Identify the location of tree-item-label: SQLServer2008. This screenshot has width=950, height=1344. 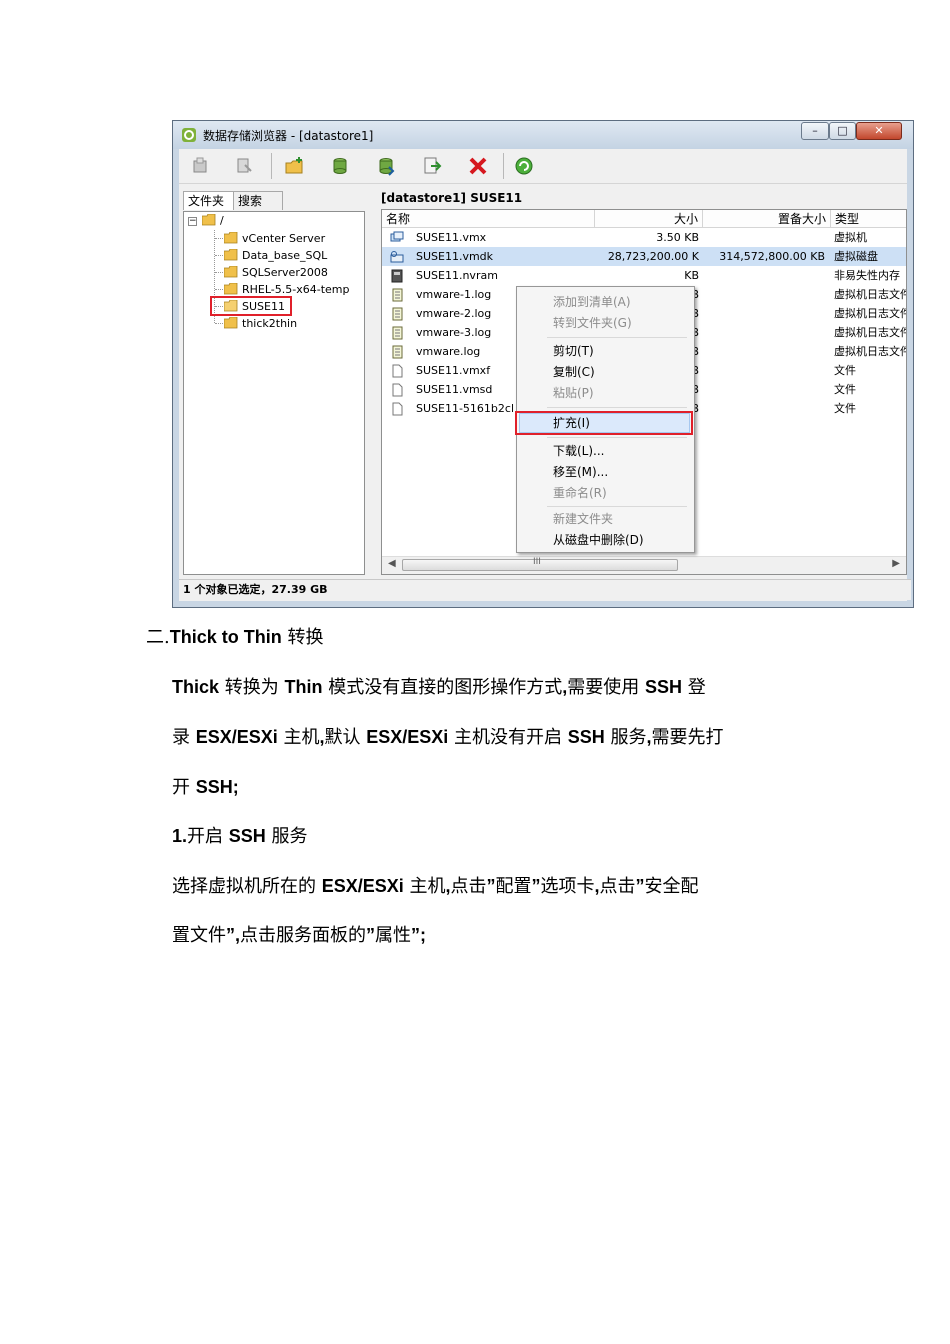
(285, 272).